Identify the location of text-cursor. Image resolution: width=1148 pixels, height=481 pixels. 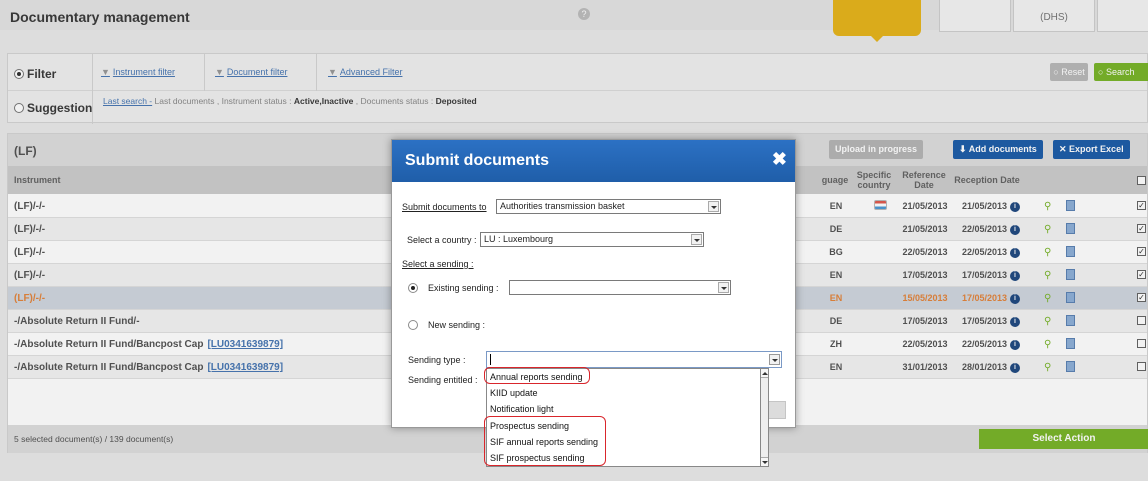
(490, 359).